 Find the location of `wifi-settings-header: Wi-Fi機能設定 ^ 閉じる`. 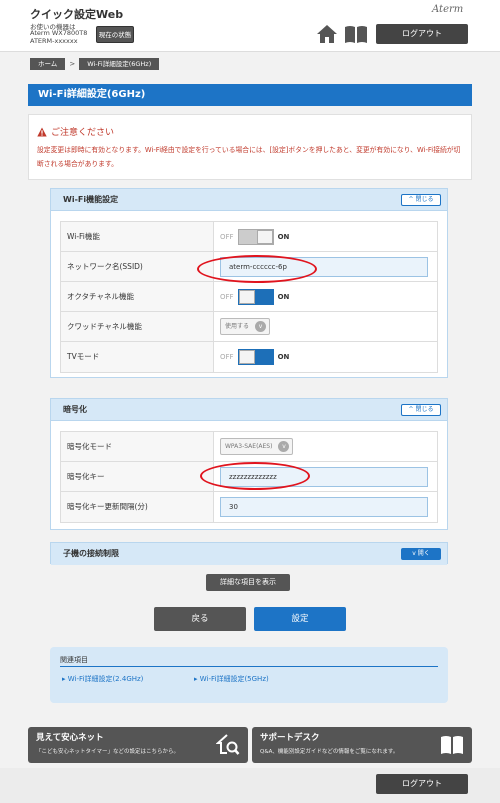

wifi-settings-header: Wi-Fi機能設定 ^ 閉じる is located at coordinates (249, 200).